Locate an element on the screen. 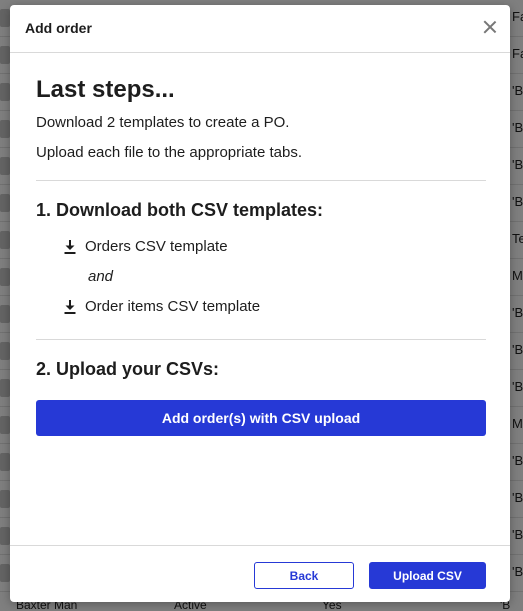  modal-footer: Back Upload CSV is located at coordinates (260, 573).